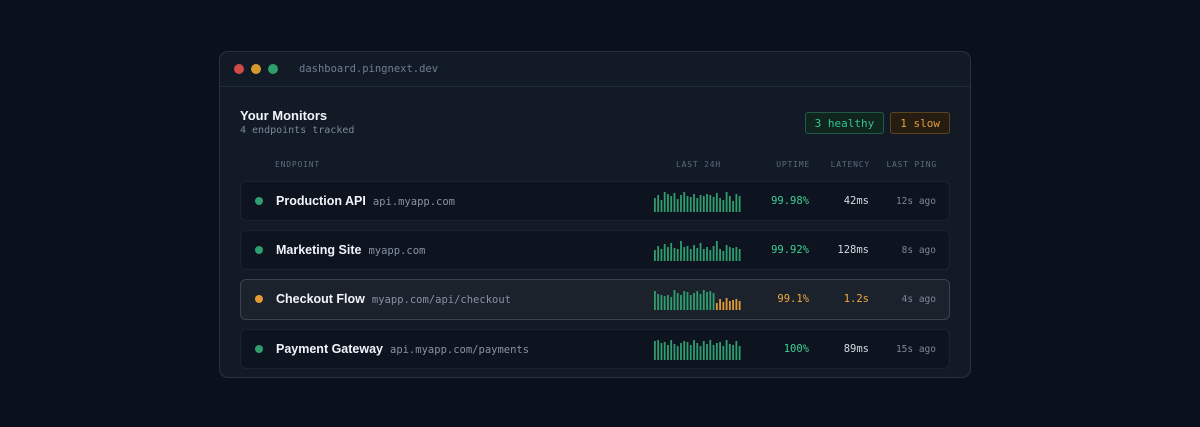 The image size is (1200, 427). What do you see at coordinates (790, 201) in the screenshot?
I see `uptime-value: 99.98%` at bounding box center [790, 201].